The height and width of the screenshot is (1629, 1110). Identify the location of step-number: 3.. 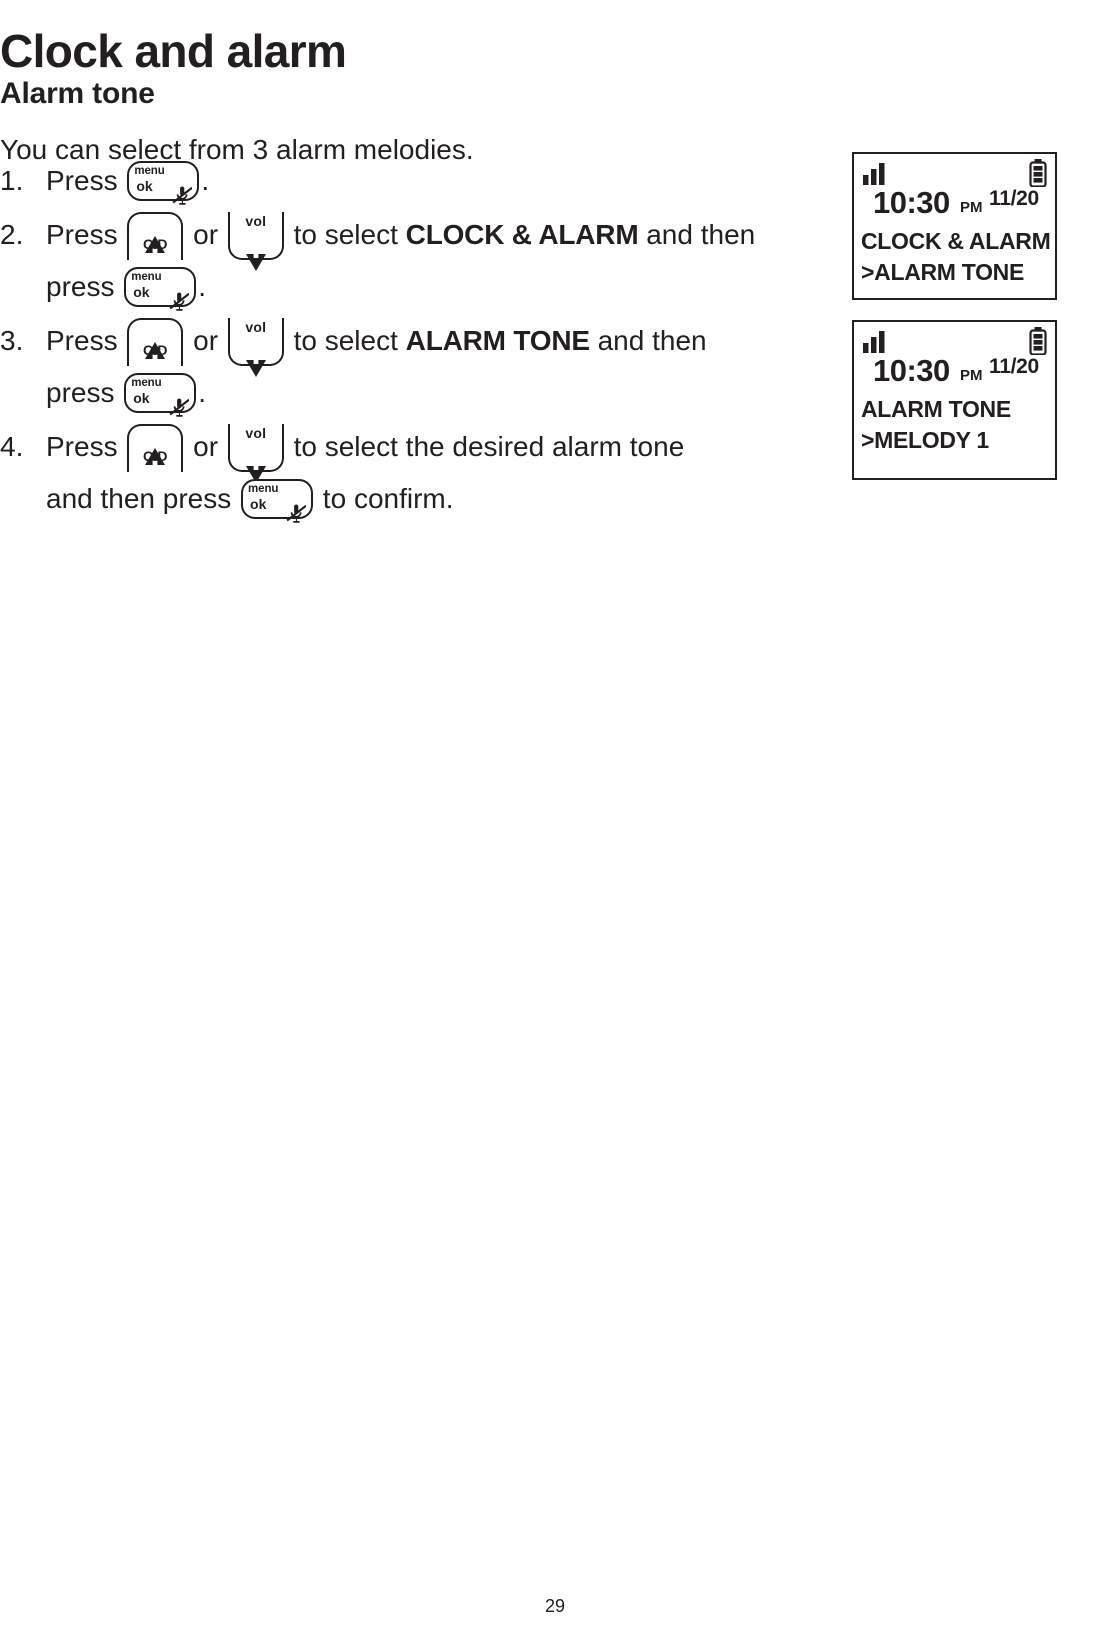
(12, 340).